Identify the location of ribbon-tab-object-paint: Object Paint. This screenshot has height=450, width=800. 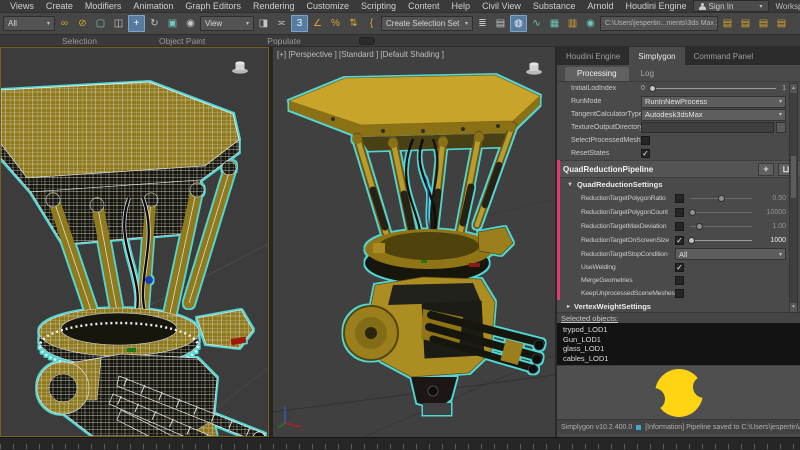
(182, 41).